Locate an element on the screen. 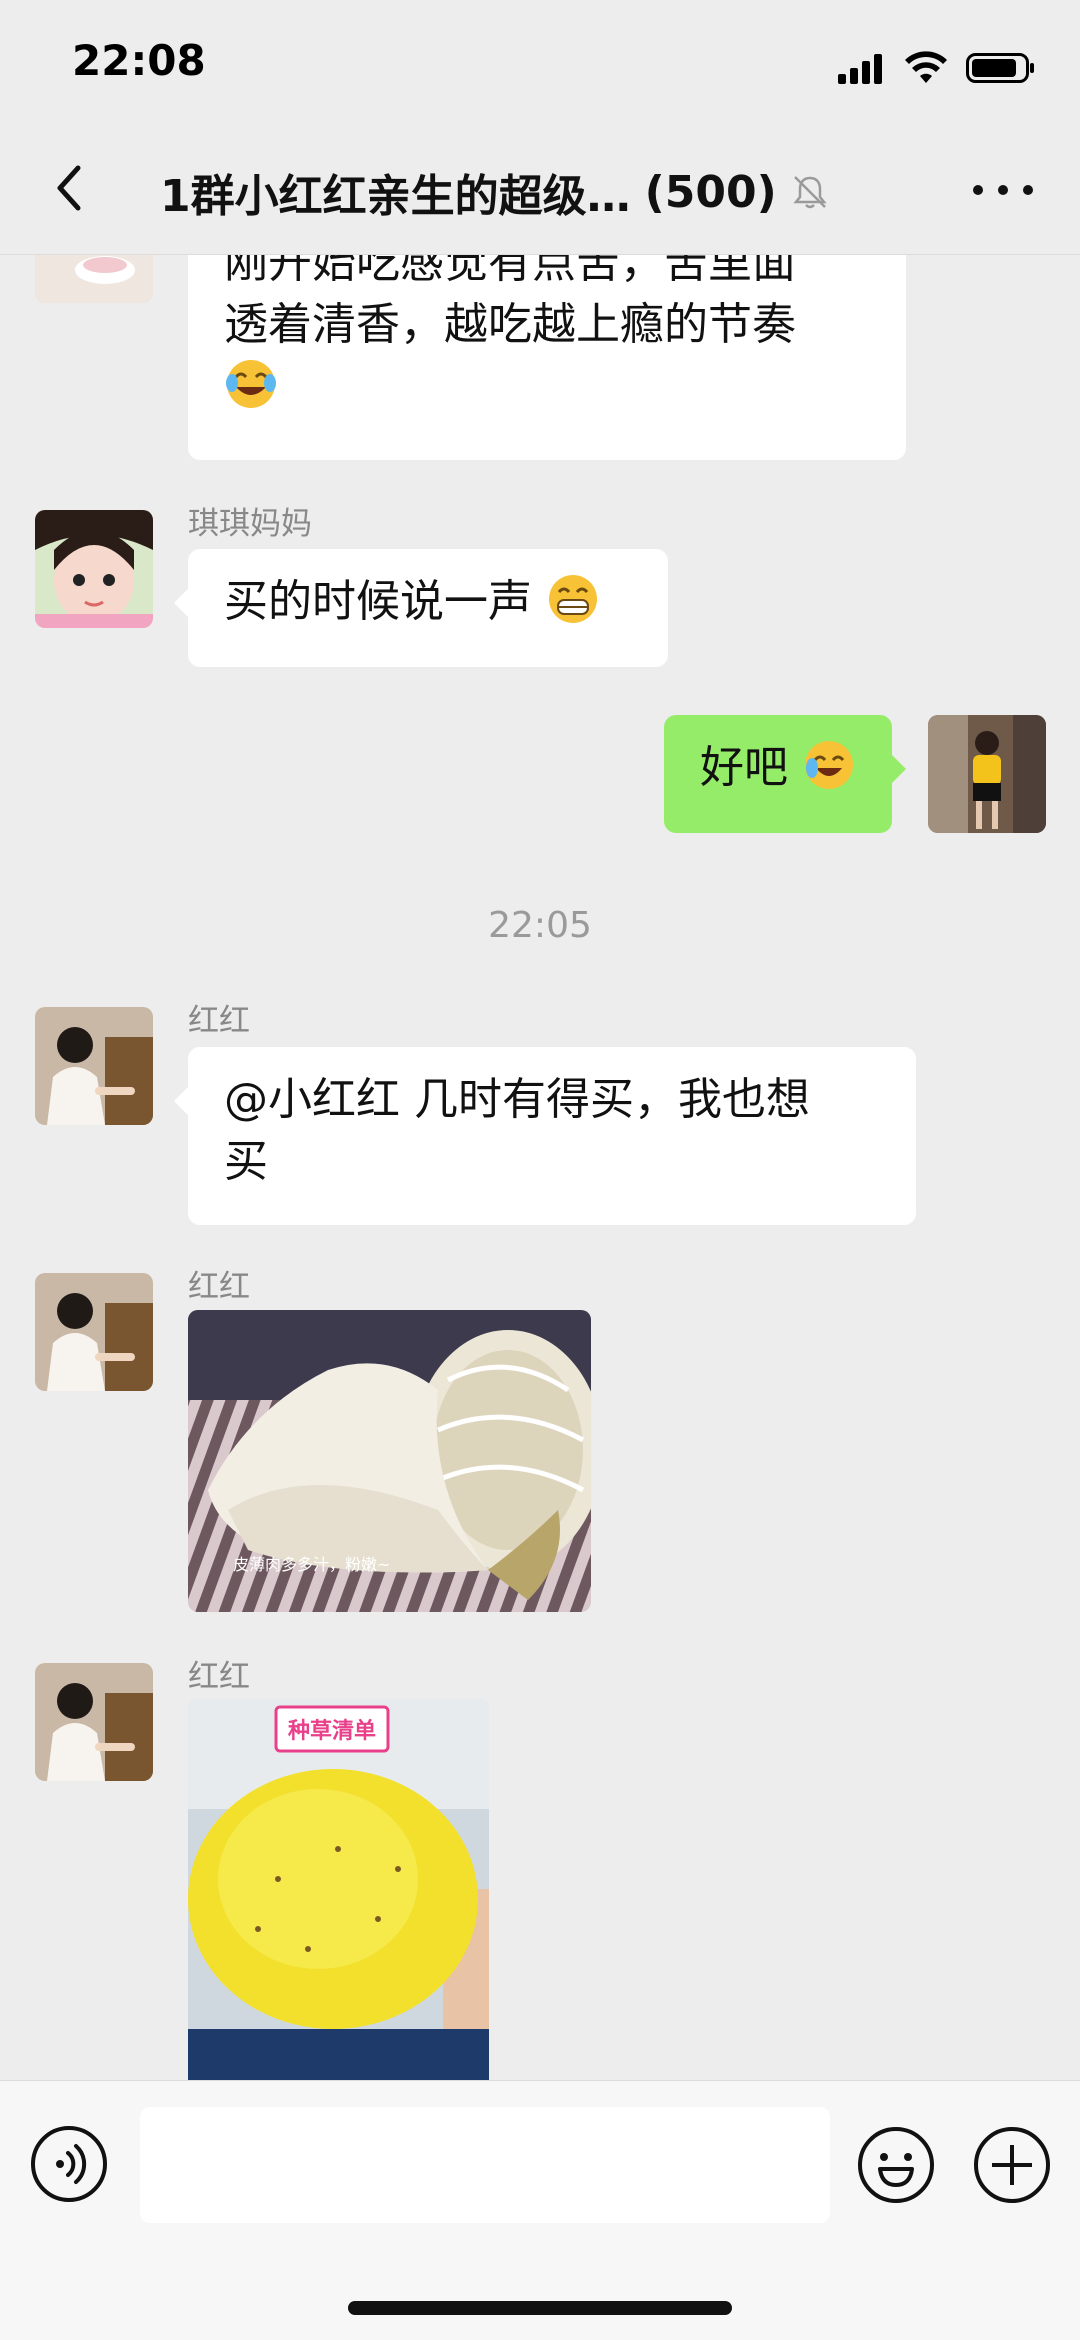 The height and width of the screenshot is (2340, 1080). message-text-line: 刚开始吃感觉有点苦，苦里面 is located at coordinates (510, 271).